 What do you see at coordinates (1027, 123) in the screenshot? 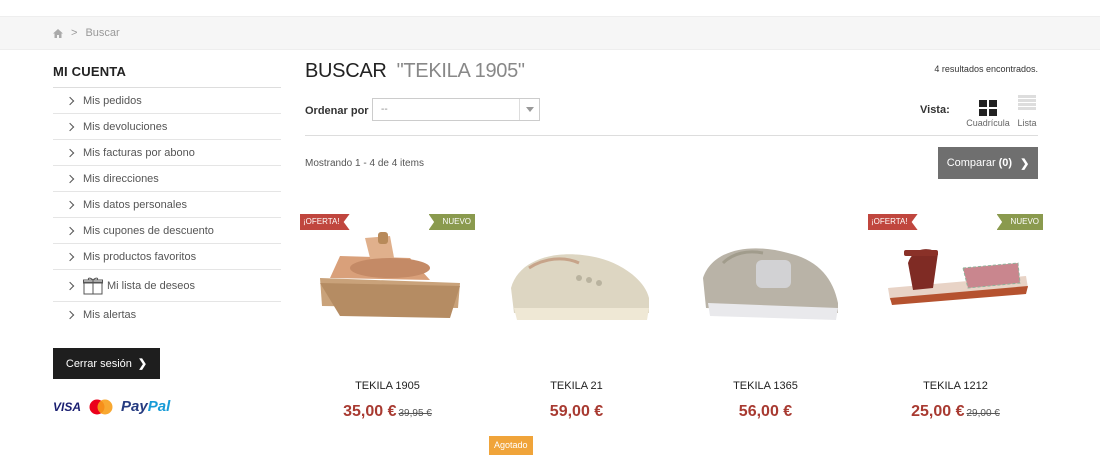
I see `view-list-label: Lista` at bounding box center [1027, 123].